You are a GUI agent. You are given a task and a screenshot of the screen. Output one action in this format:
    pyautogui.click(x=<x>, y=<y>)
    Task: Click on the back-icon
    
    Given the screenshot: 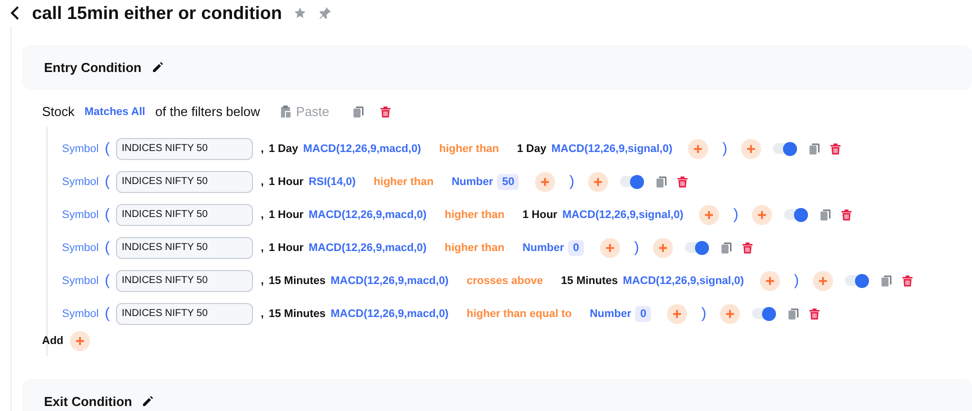 What is the action you would take?
    pyautogui.click(x=15, y=13)
    